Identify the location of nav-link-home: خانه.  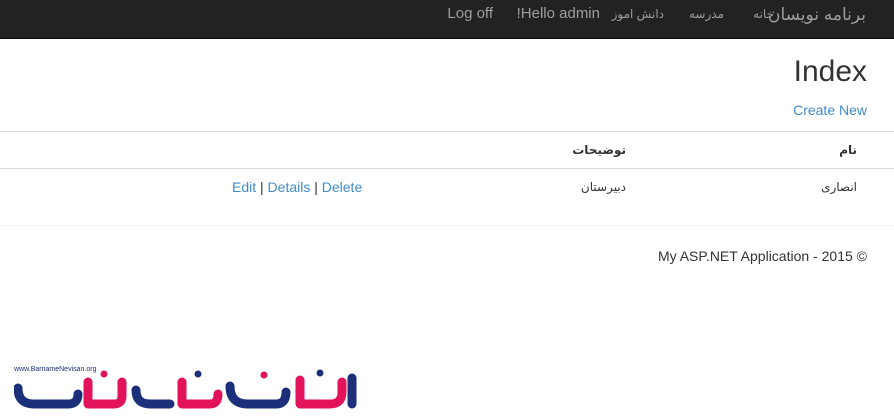
(763, 14).